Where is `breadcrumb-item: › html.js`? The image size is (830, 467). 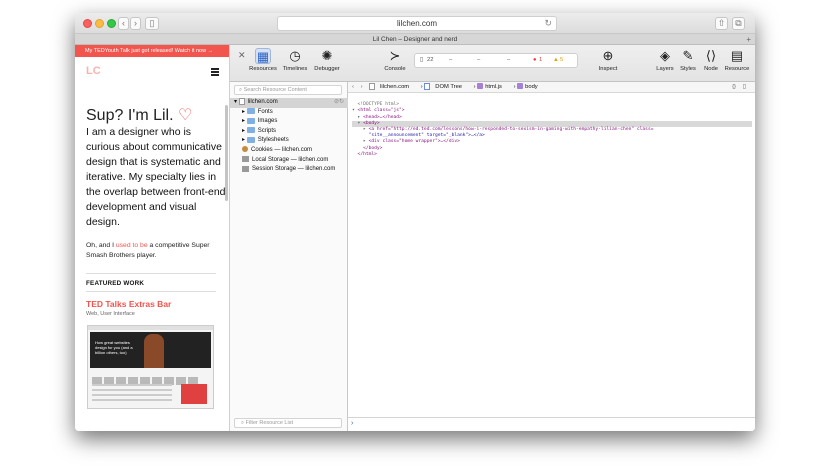 breadcrumb-item: › html.js is located at coordinates (490, 86).